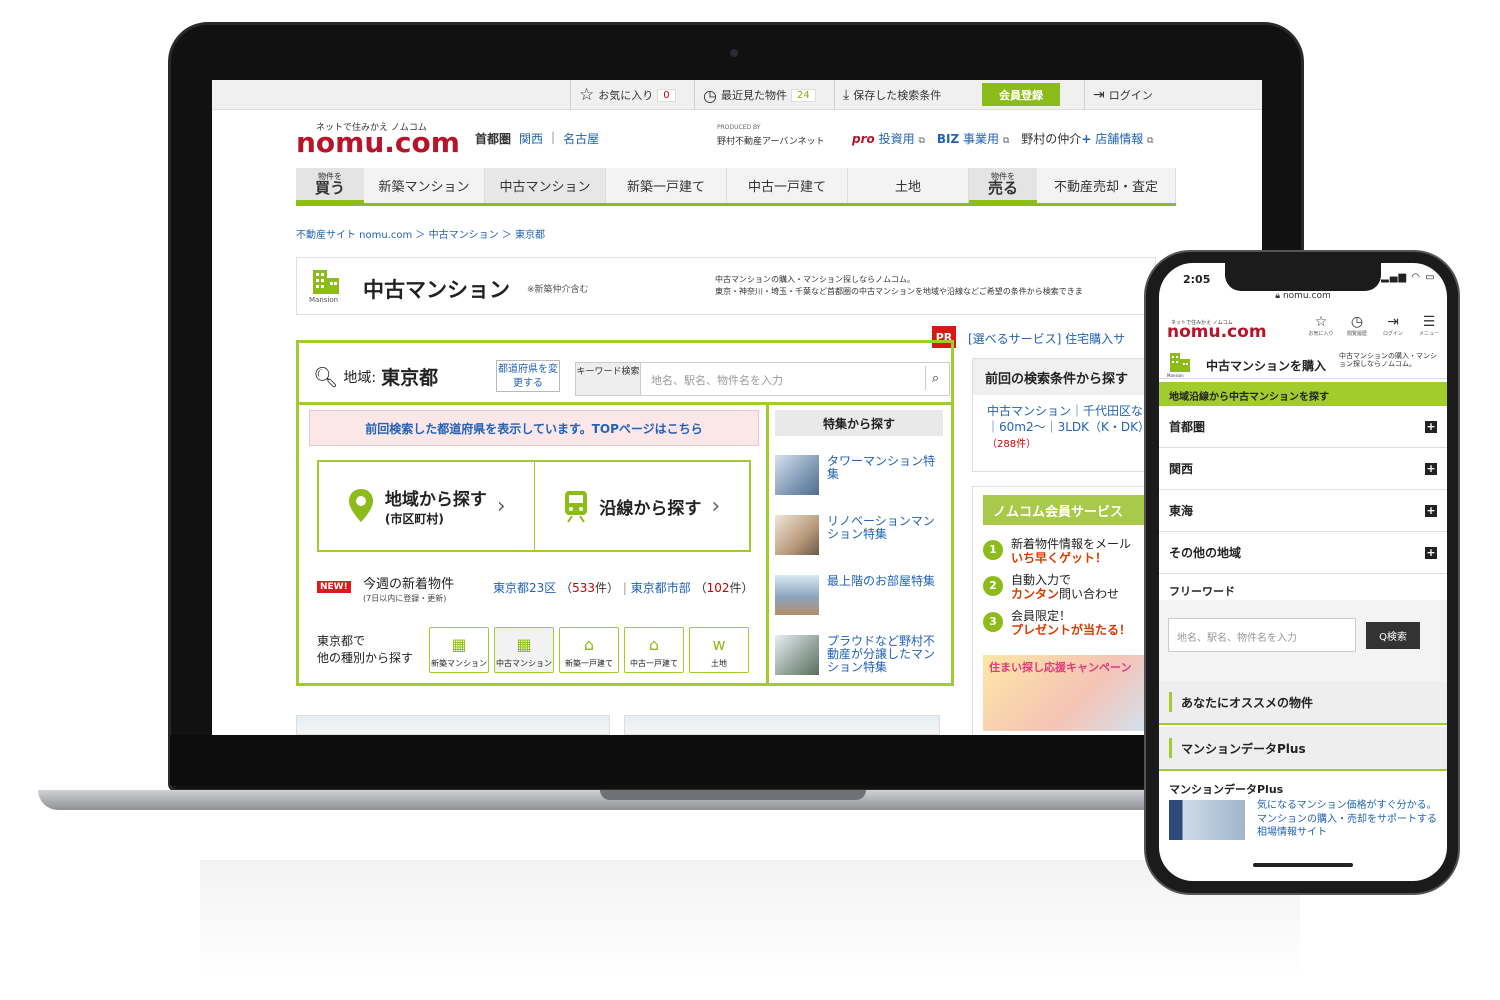 This screenshot has width=1500, height=1000. Describe the element at coordinates (733, 795) in the screenshot. I see `laptop-hinge` at that location.